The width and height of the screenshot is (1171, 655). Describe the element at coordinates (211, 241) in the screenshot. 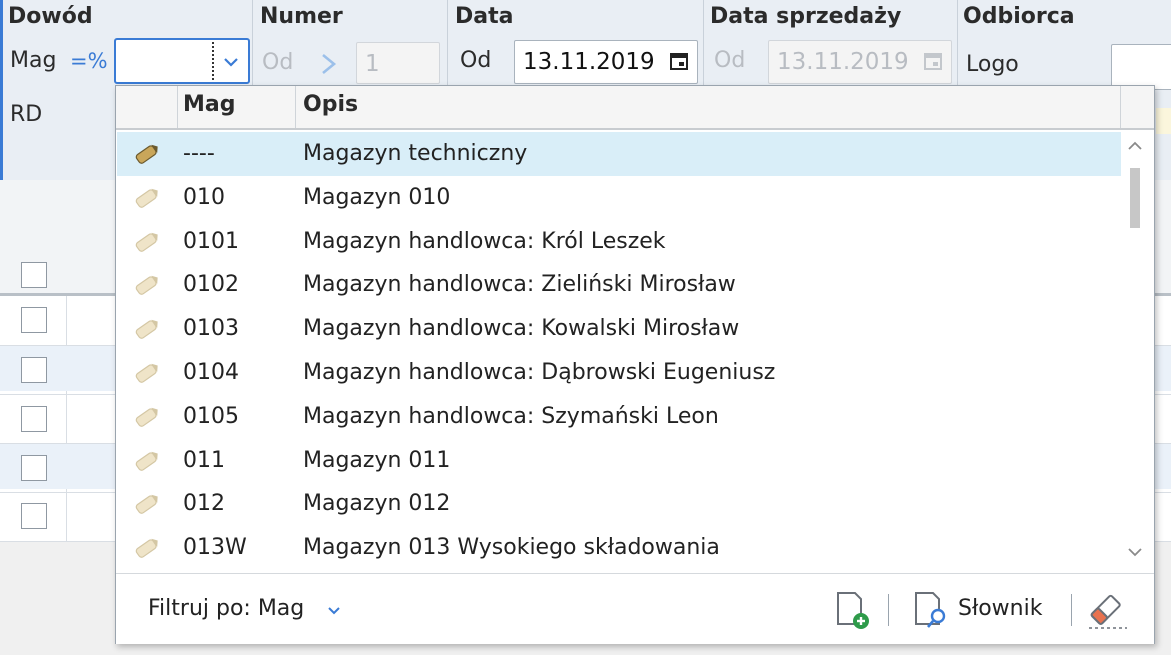

I see `row-mag-code: 0101` at that location.